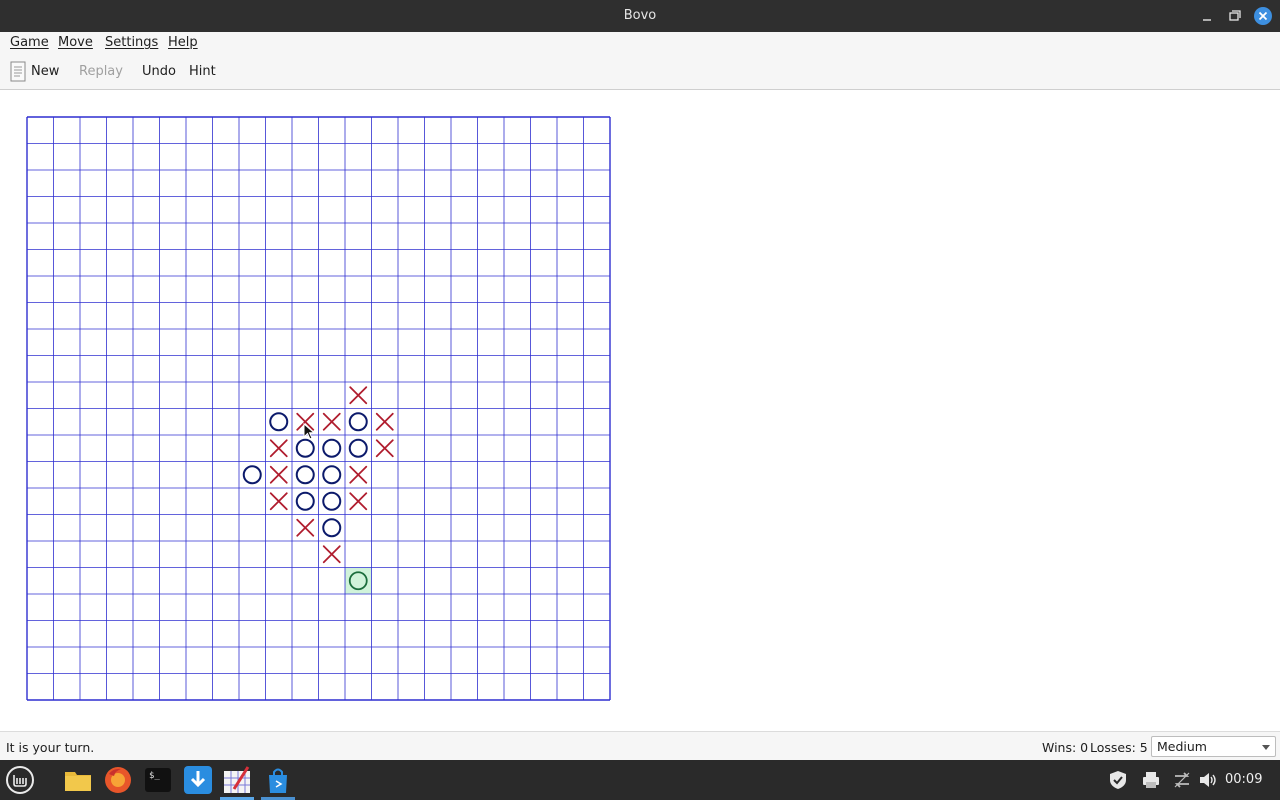  I want to click on bovo-app-icon, so click(237, 779).